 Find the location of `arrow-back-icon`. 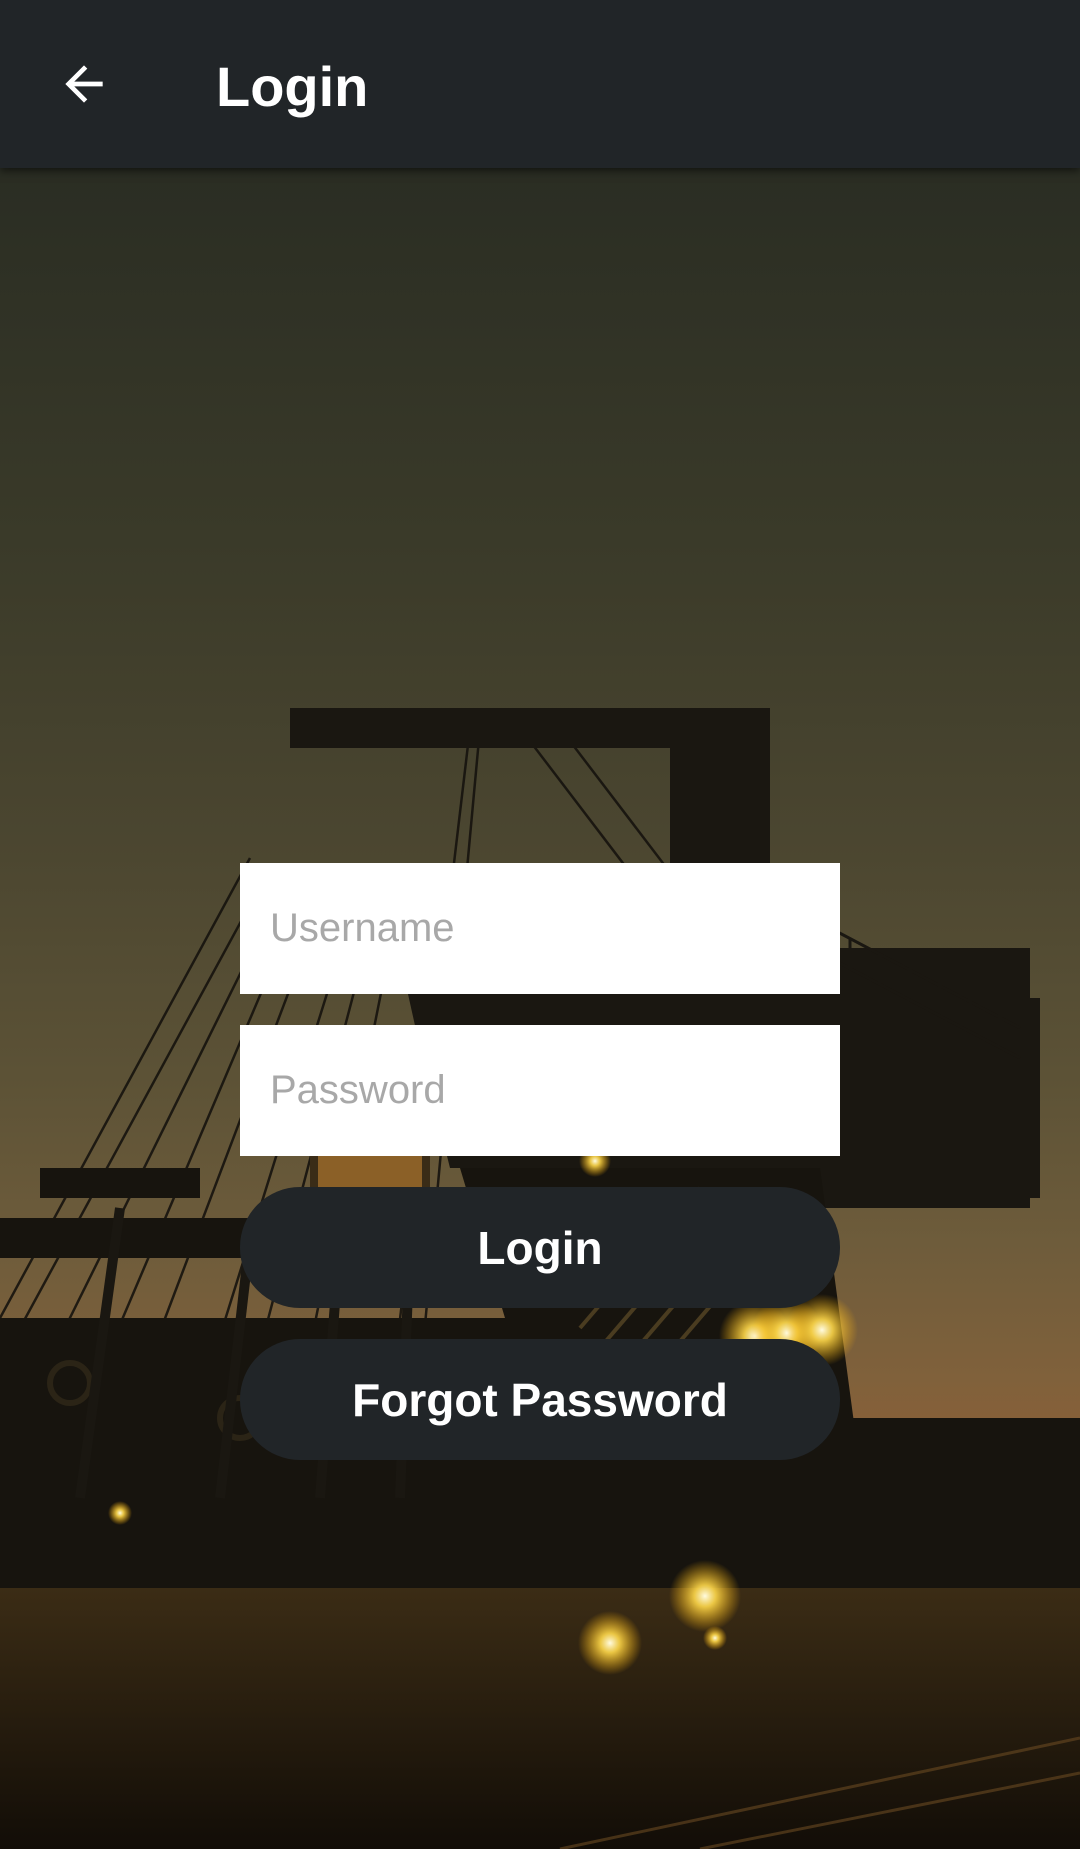

arrow-back-icon is located at coordinates (84, 84).